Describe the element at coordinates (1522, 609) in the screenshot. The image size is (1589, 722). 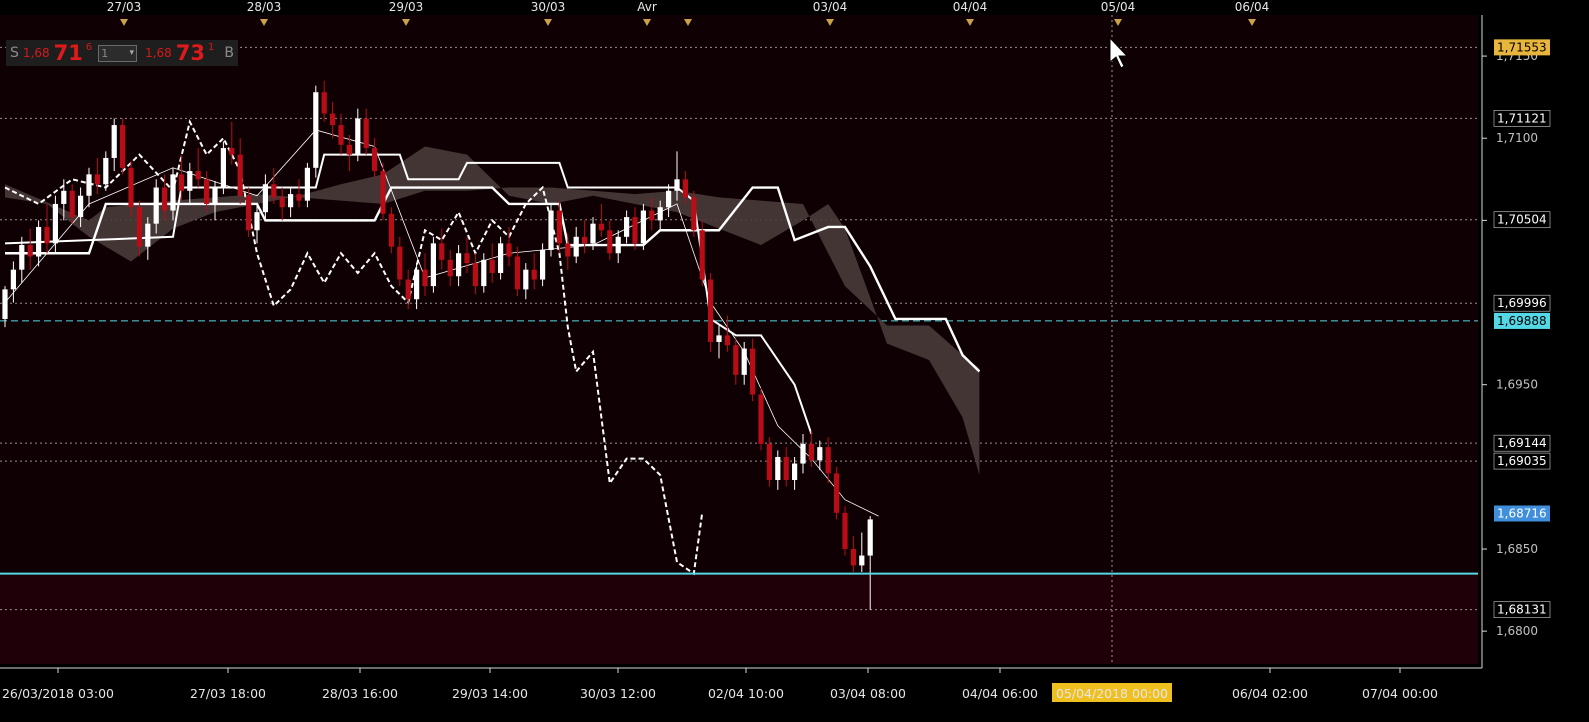
I see `price-marker-plain: 1,68131` at that location.